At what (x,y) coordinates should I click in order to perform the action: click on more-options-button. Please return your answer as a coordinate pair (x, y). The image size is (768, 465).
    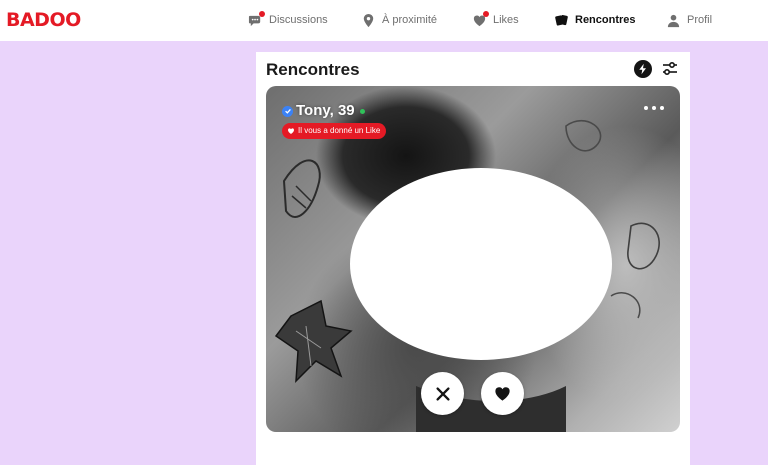
    Looking at the image, I should click on (654, 108).